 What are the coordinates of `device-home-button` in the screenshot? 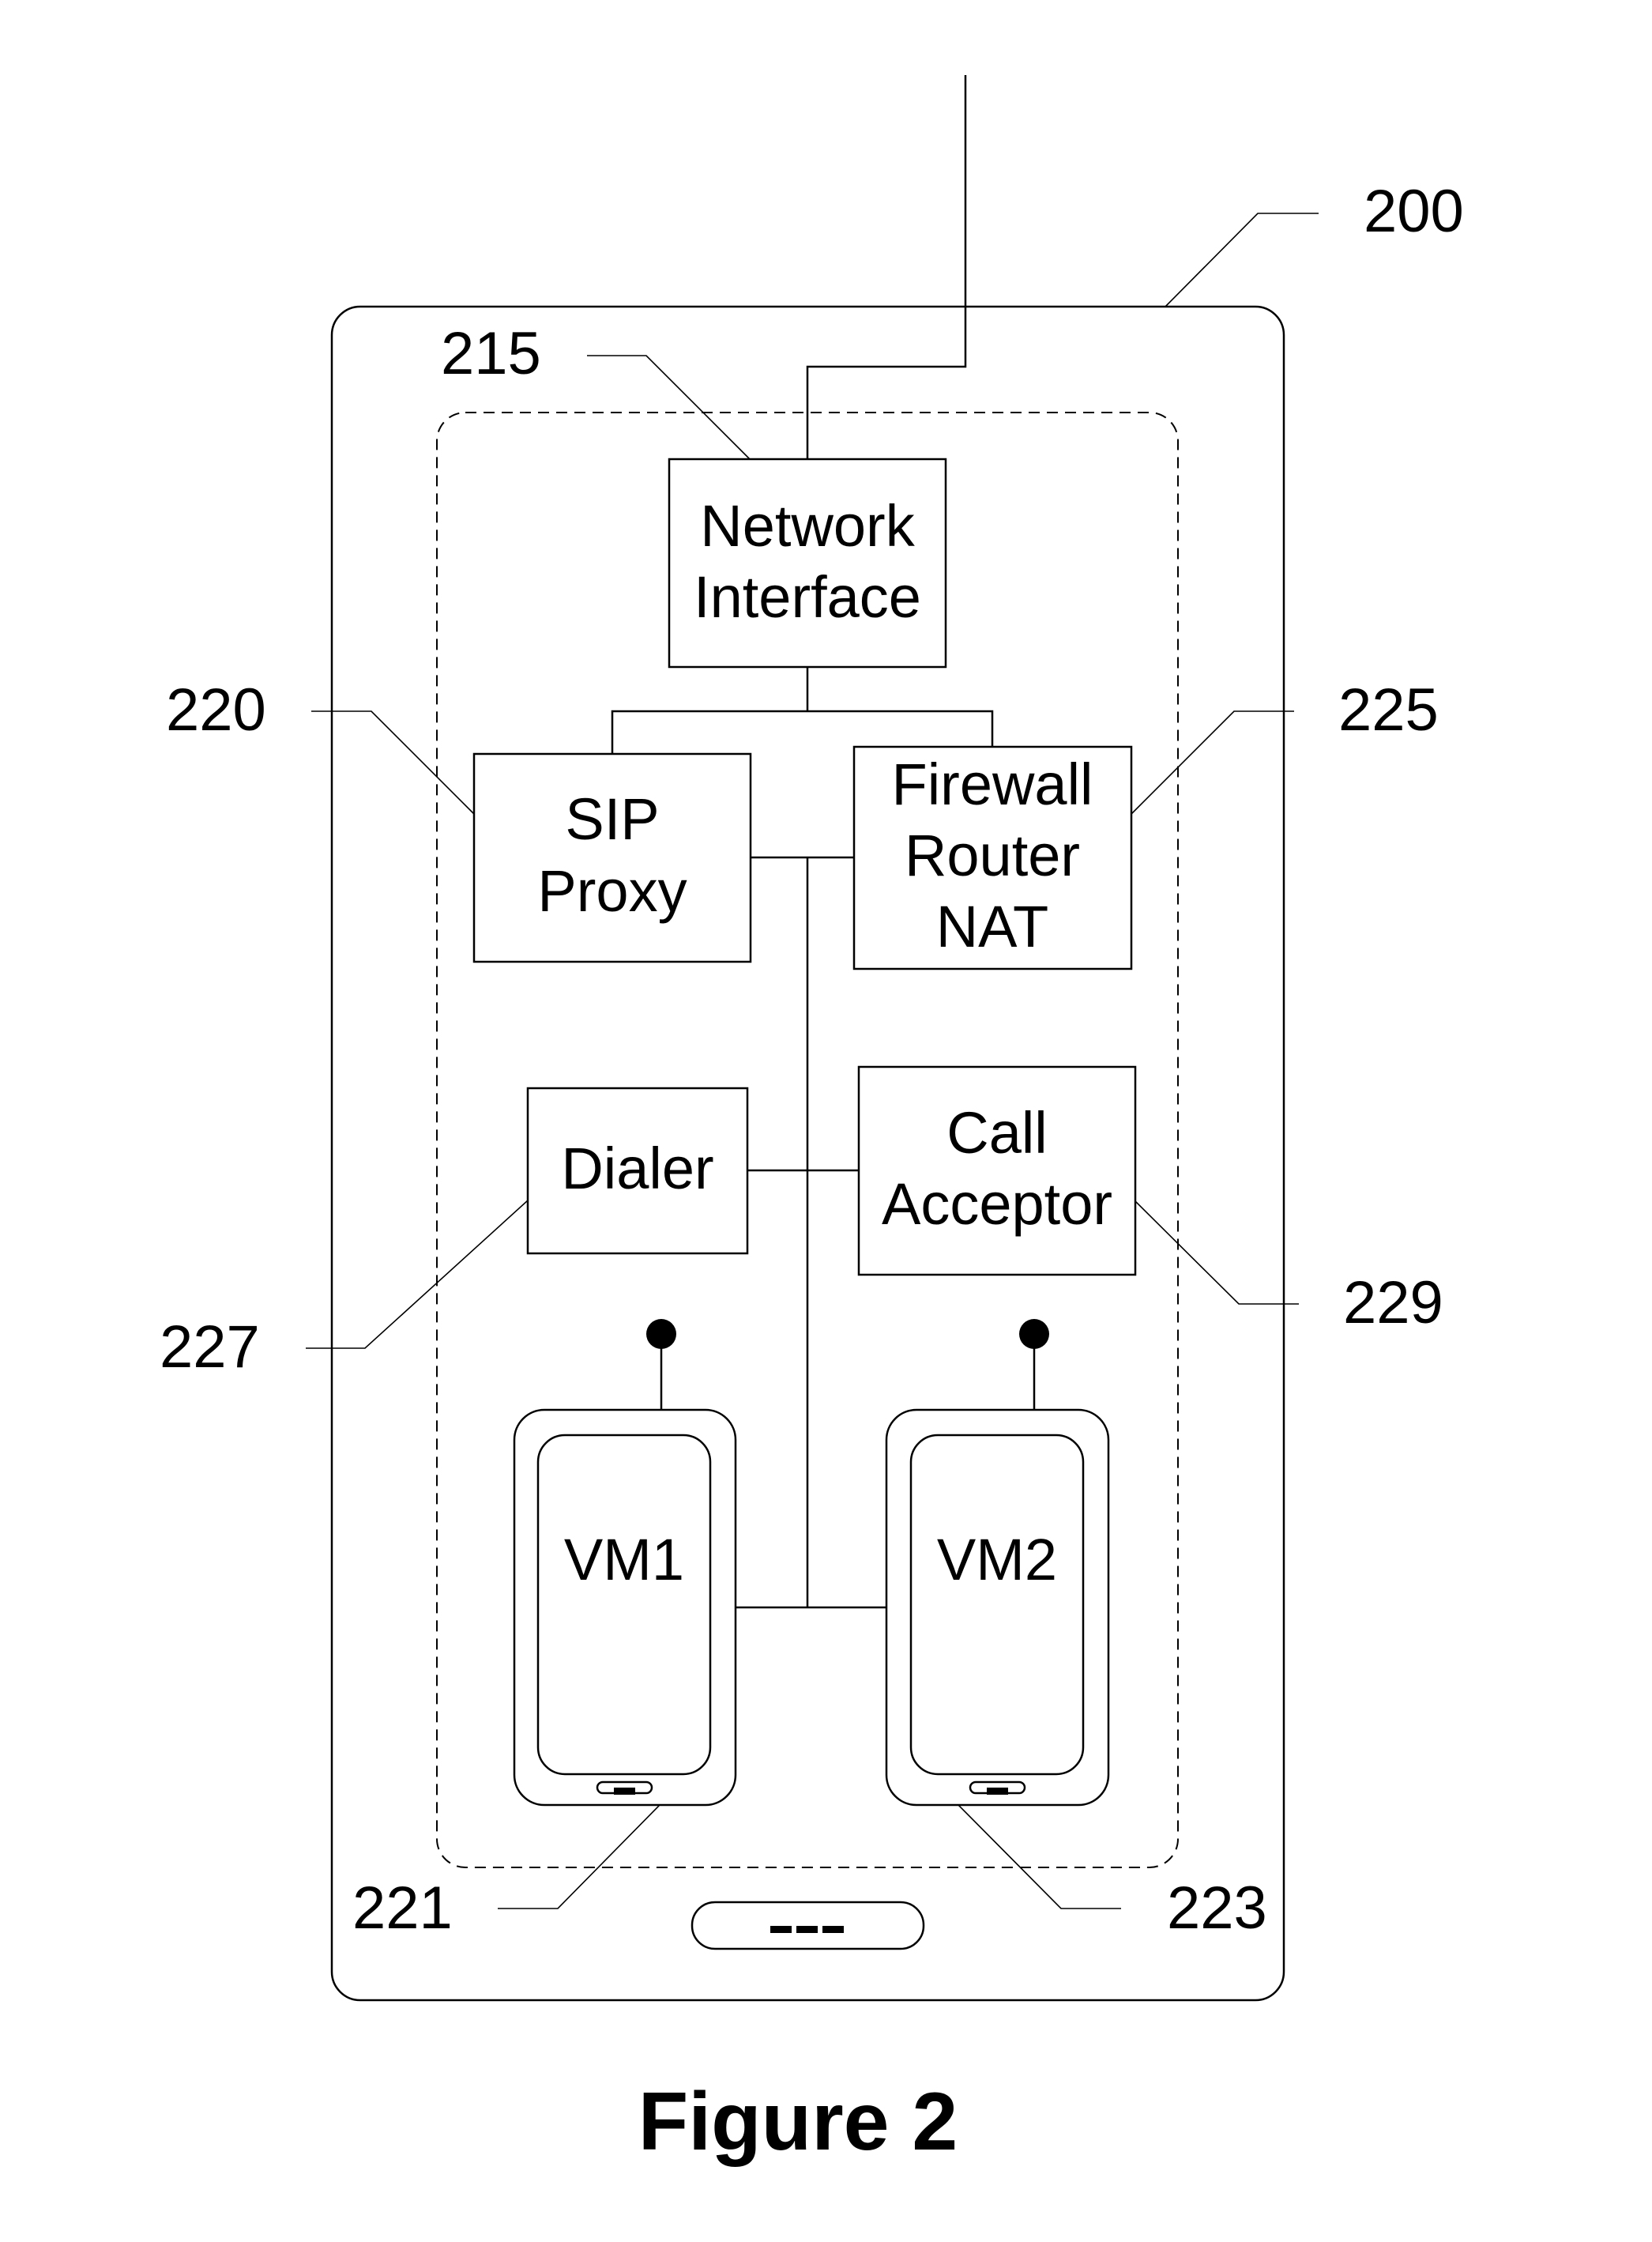 It's located at (808, 1925).